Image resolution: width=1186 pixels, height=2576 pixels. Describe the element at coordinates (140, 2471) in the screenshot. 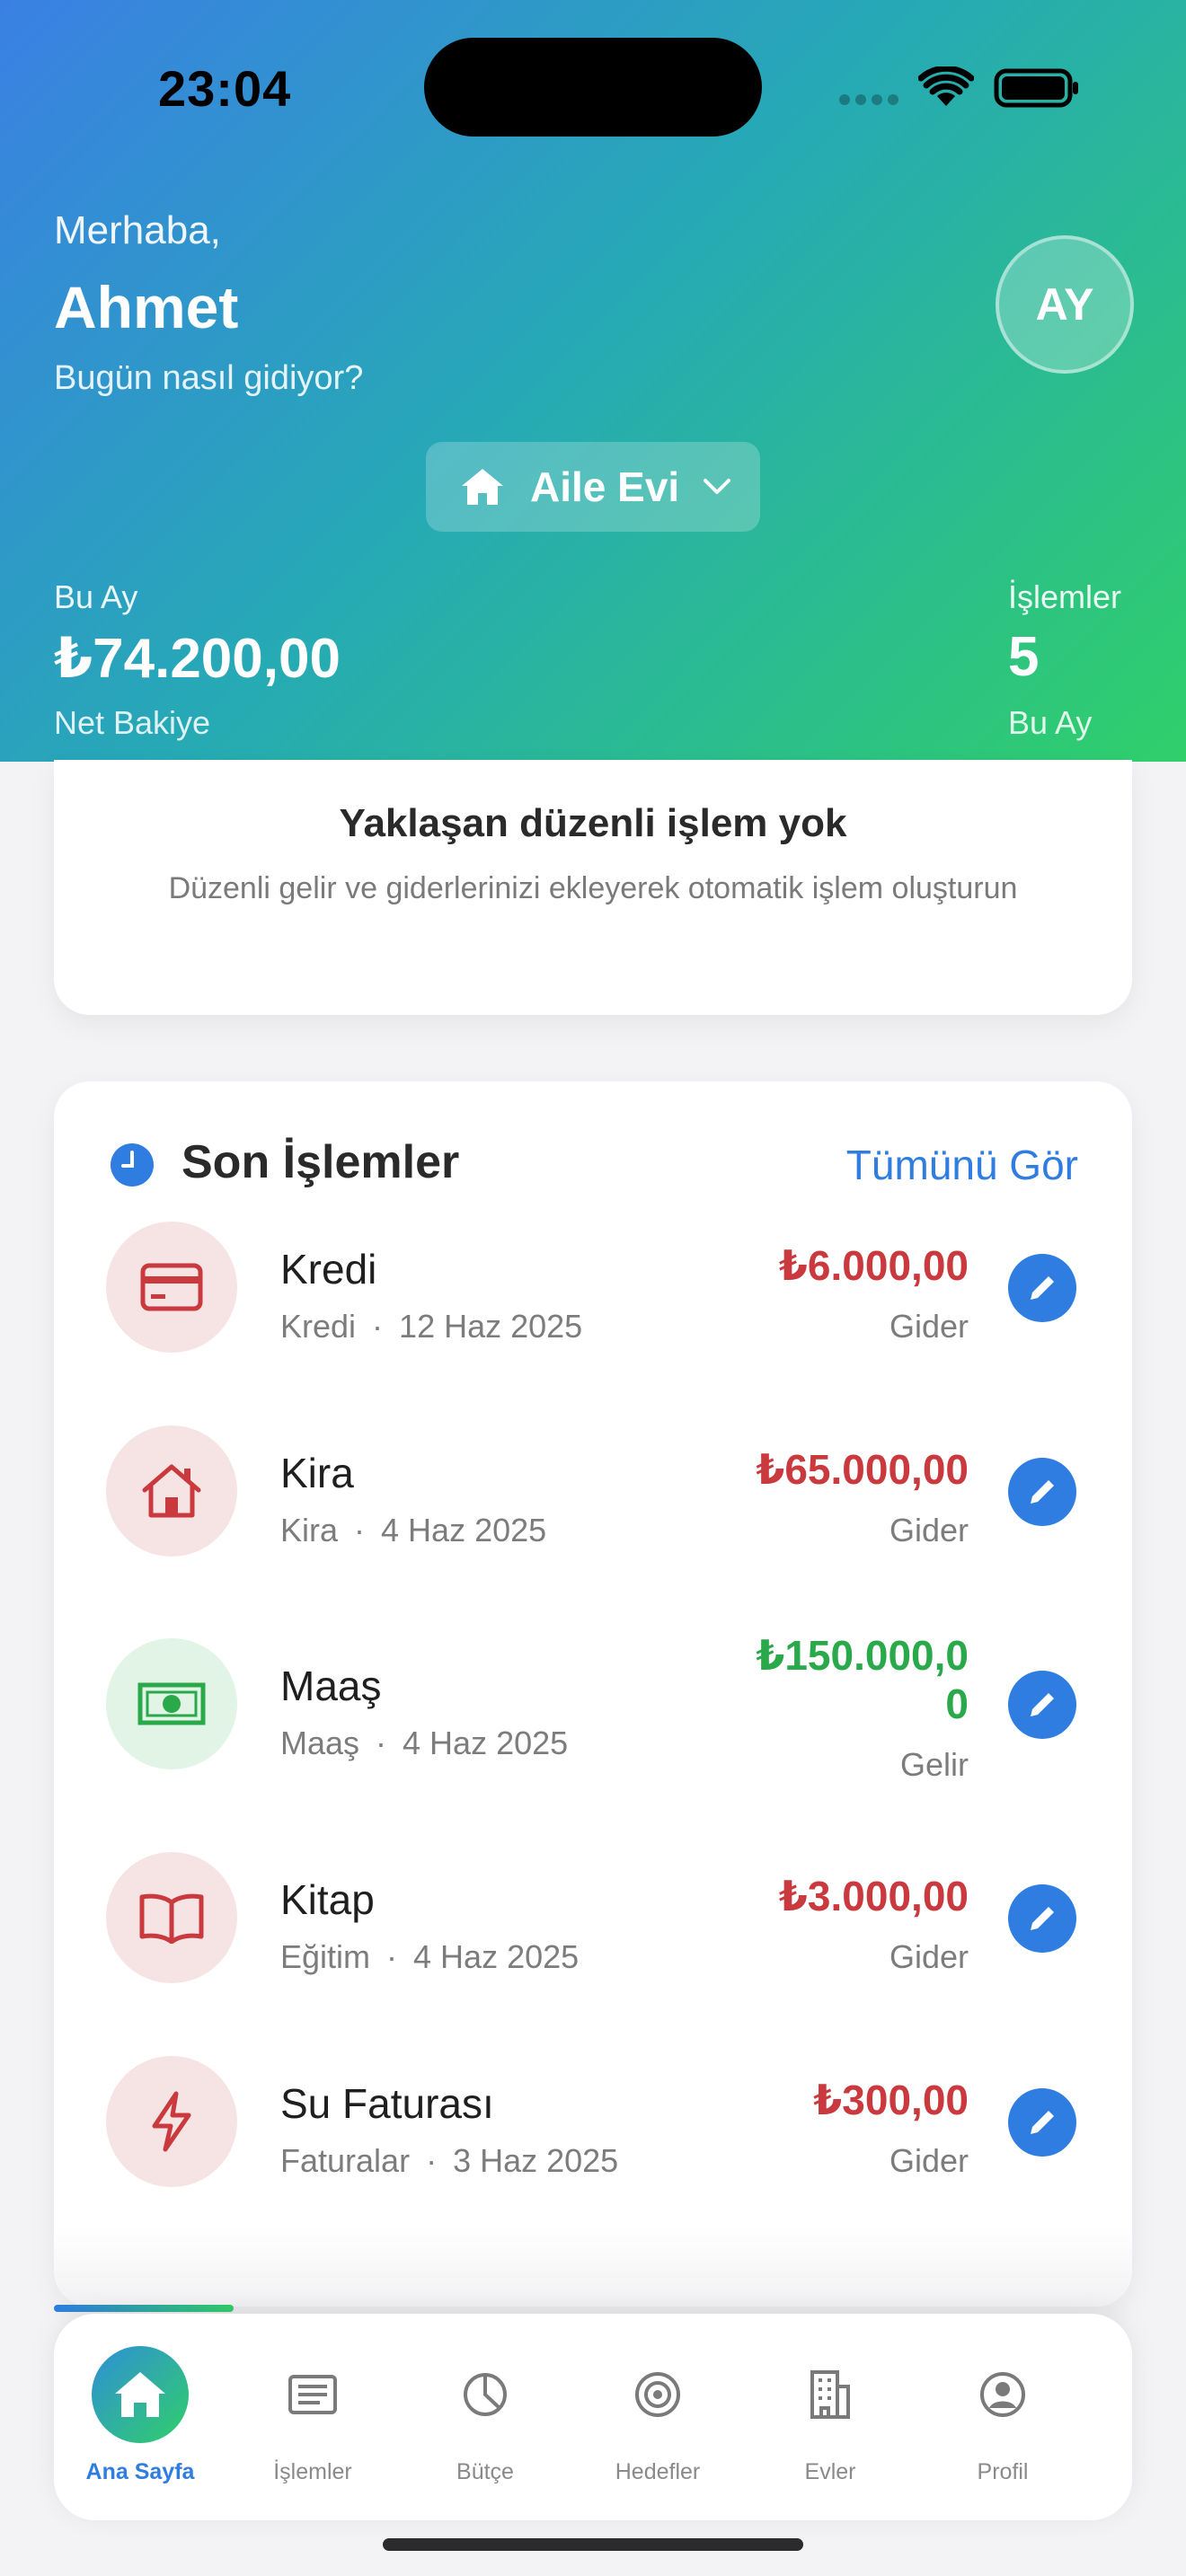

I see `nav-label: Ana Sayfa` at that location.